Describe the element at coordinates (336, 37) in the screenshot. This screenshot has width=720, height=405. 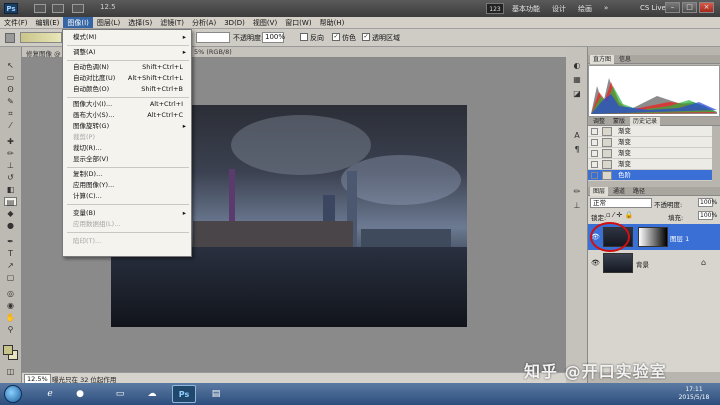
I see `dither-checkbox: ✓` at that location.